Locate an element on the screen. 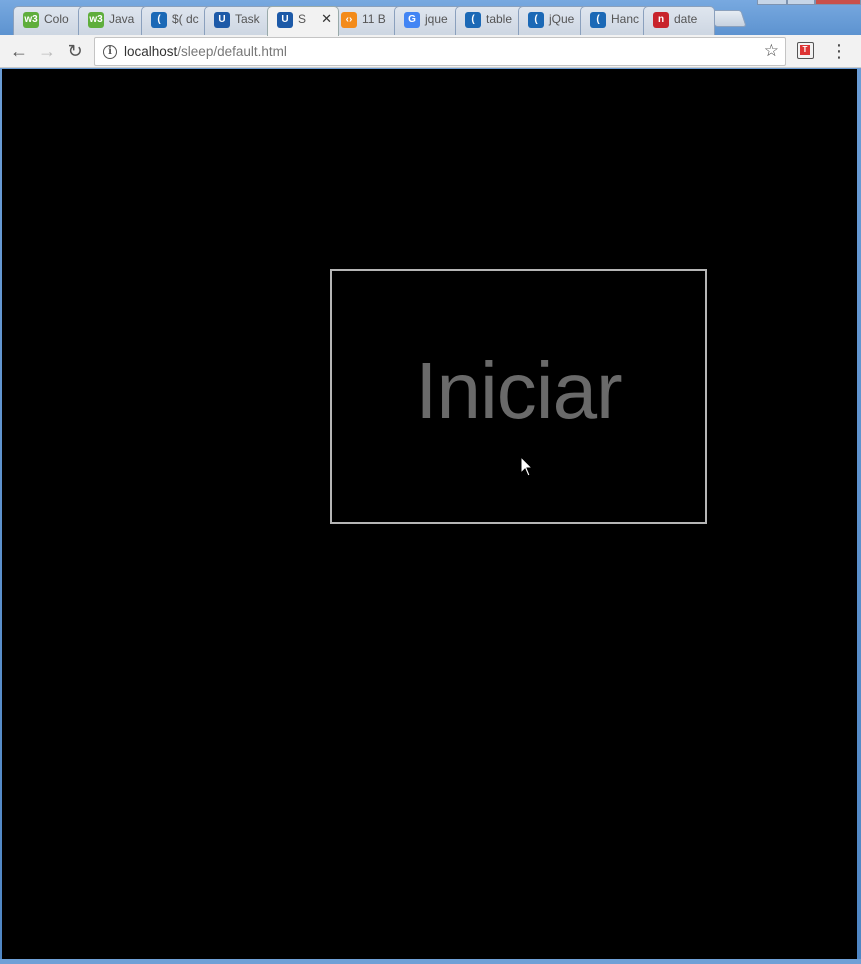  google-icon: G is located at coordinates (412, 20).